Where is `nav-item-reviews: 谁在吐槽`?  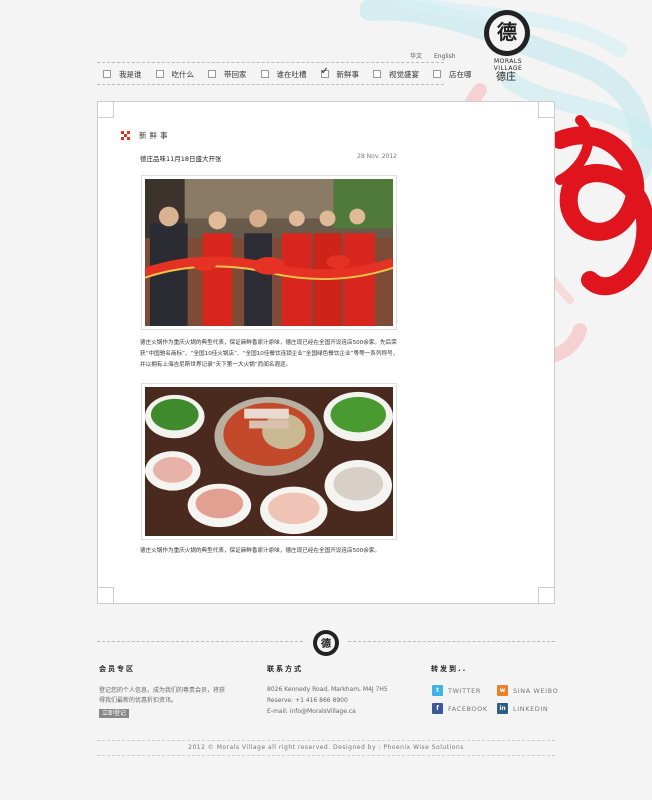 nav-item-reviews: 谁在吐槽 is located at coordinates (281, 74).